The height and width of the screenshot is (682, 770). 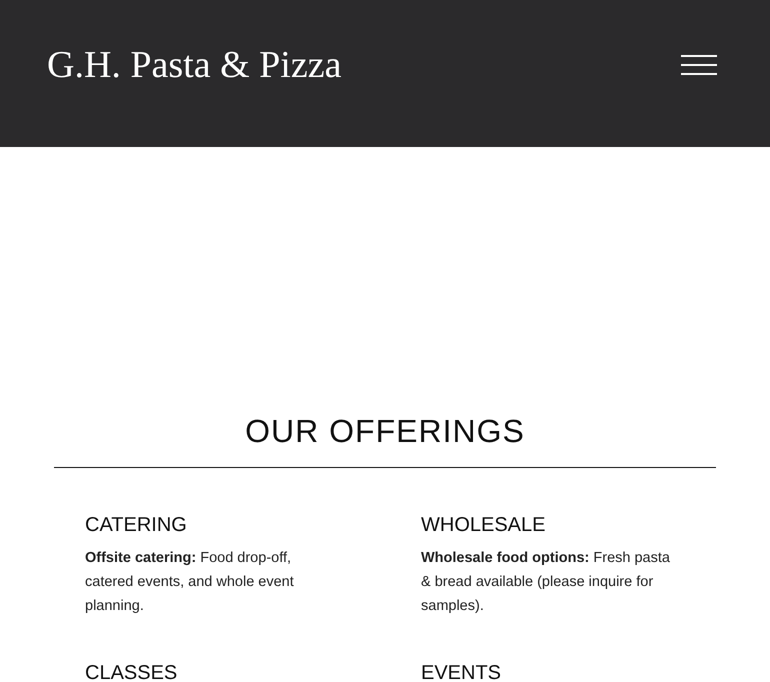 What do you see at coordinates (699, 65) in the screenshot?
I see `menu-icon` at bounding box center [699, 65].